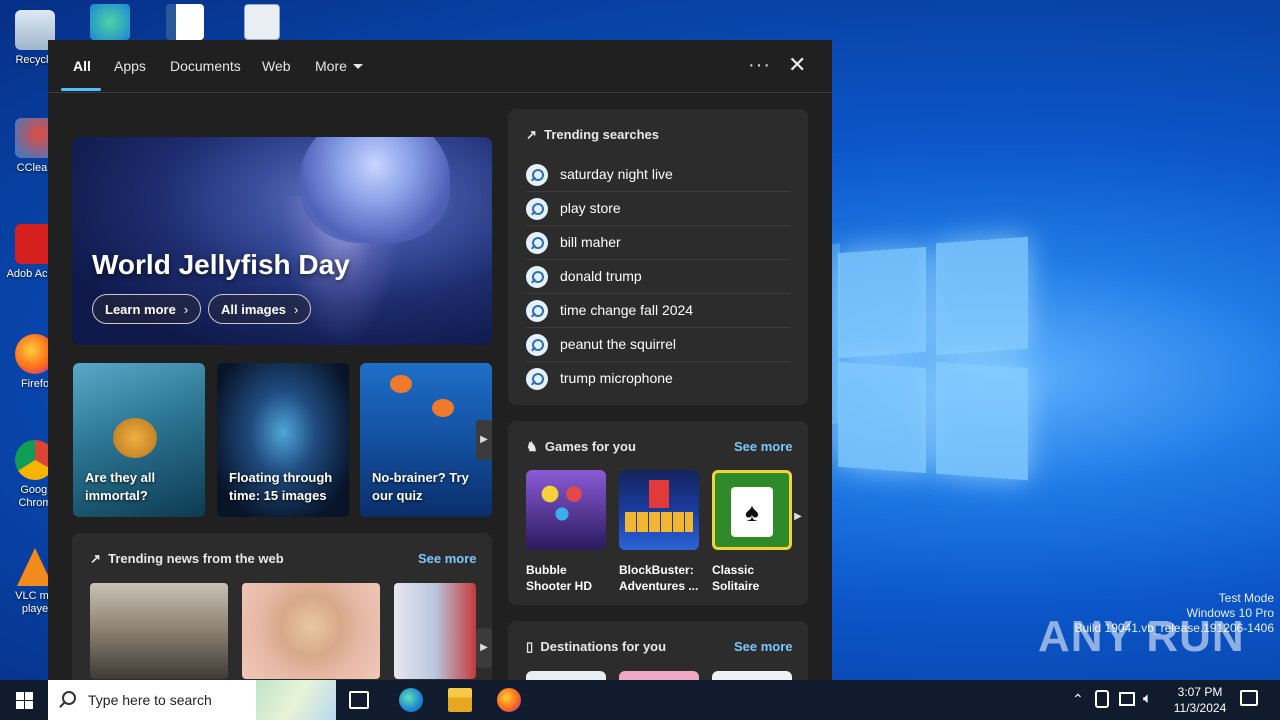 The width and height of the screenshot is (1280, 720). Describe the element at coordinates (509, 700) in the screenshot. I see `firefox-taskbar-icon` at that location.